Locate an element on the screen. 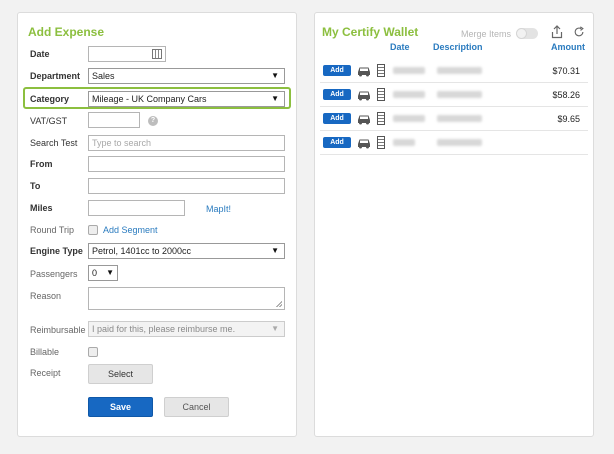  billable-checkbox is located at coordinates (93, 352).